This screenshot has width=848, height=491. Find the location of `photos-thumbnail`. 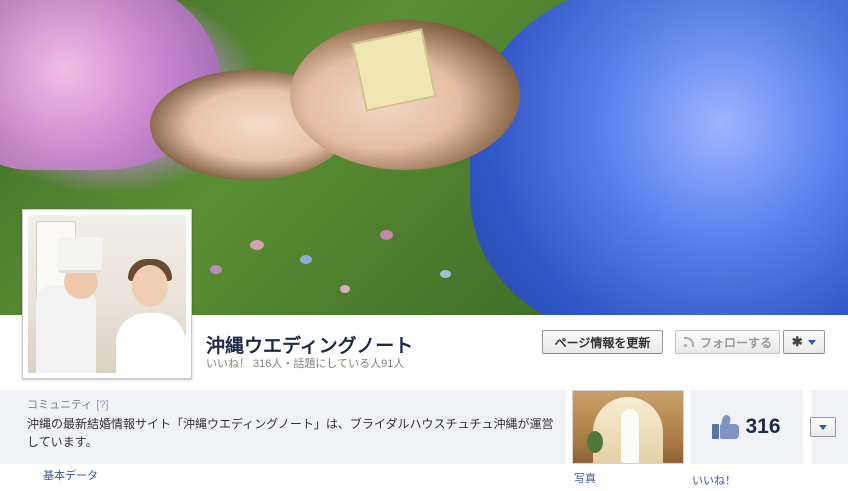

photos-thumbnail is located at coordinates (628, 427).